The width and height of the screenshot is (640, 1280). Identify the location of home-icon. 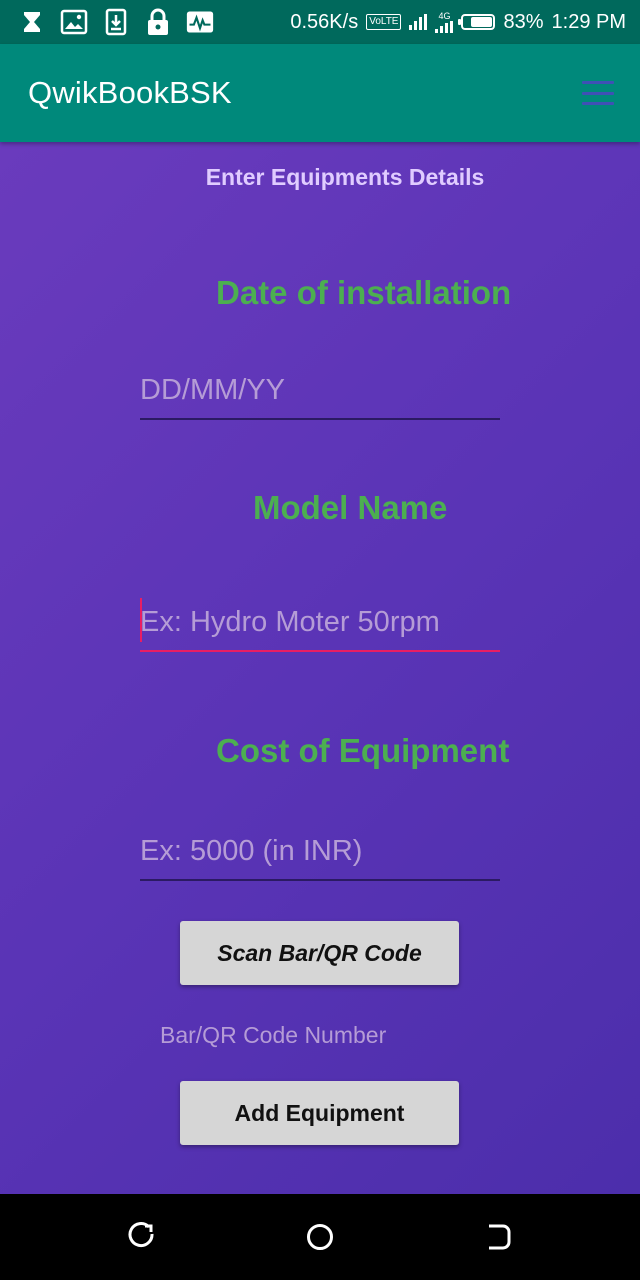
(320, 1237).